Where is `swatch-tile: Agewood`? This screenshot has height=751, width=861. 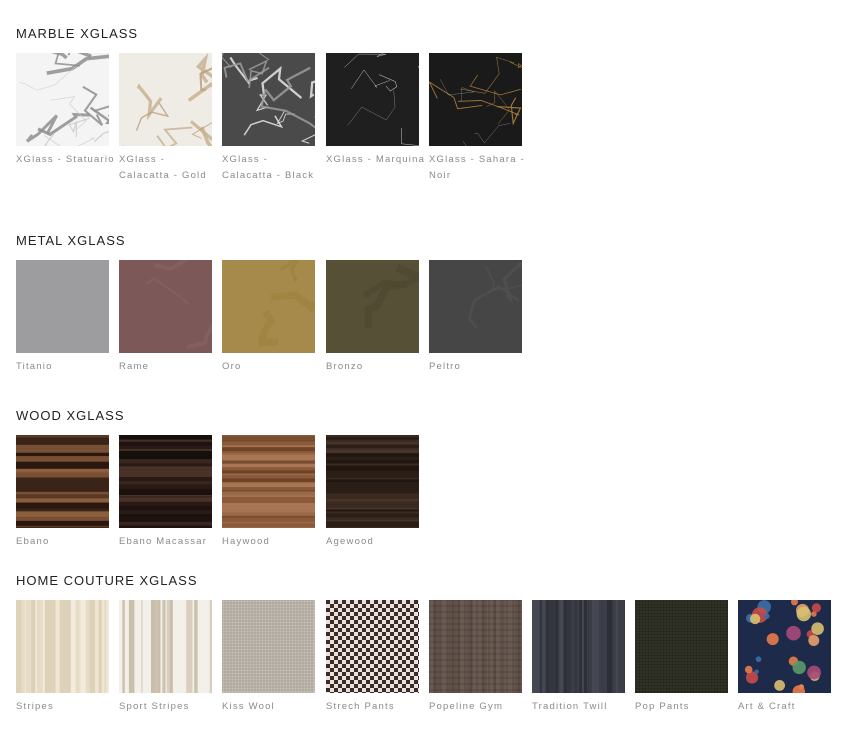 swatch-tile: Agewood is located at coordinates (372, 492).